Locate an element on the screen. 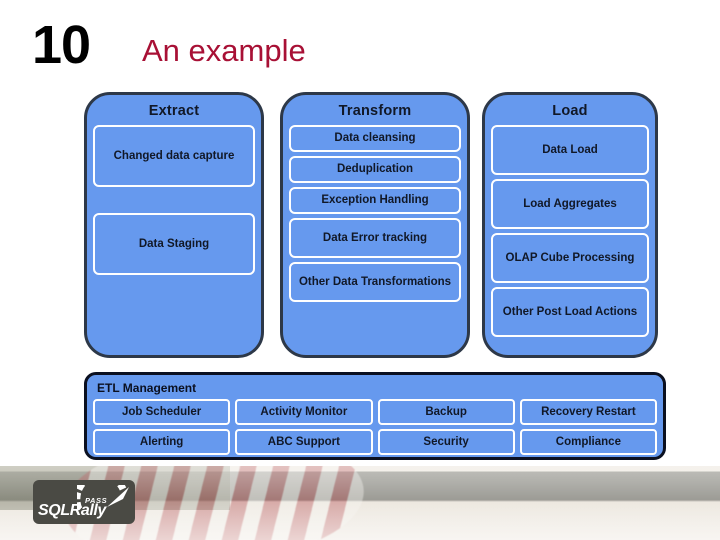 The image size is (720, 540). mgmt-item-alerting: Alerting is located at coordinates (162, 442).